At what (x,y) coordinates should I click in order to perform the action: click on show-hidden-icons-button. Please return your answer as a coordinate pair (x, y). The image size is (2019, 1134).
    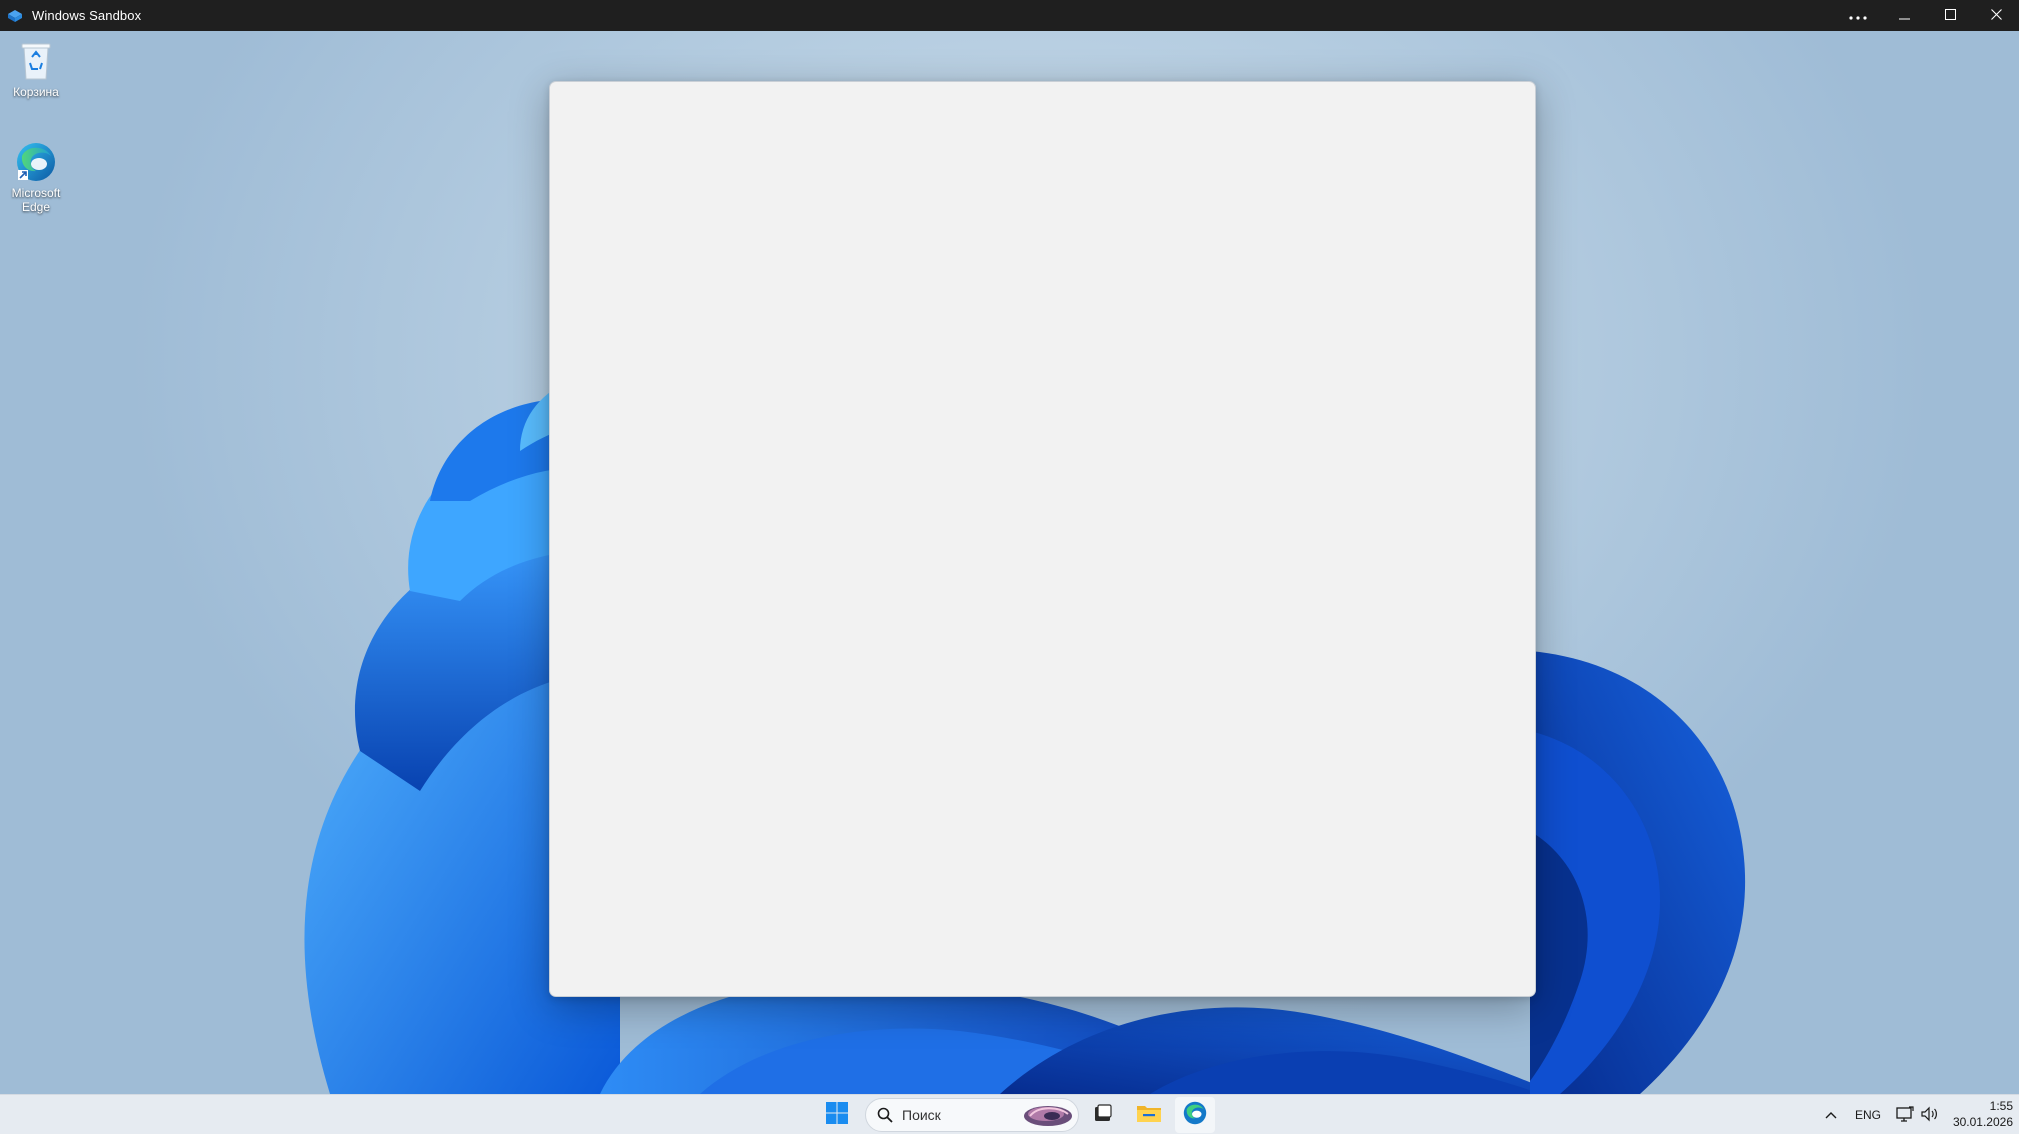
    Looking at the image, I should click on (1831, 1114).